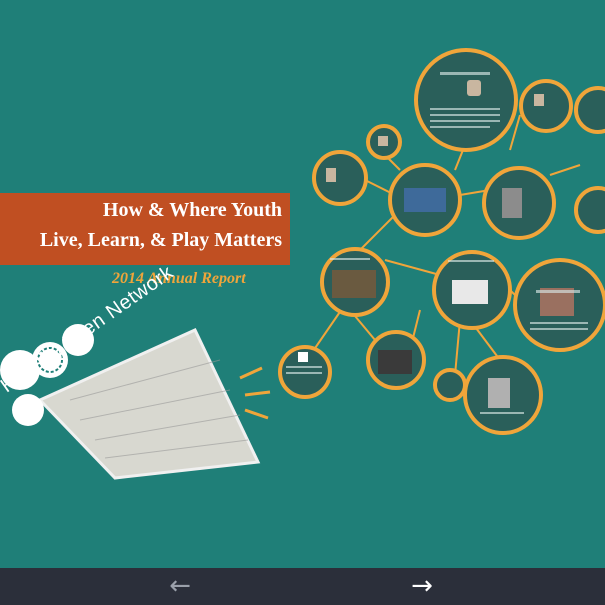 The width and height of the screenshot is (605, 605). I want to click on title-line-1: How & Where Youth, so click(192, 210).